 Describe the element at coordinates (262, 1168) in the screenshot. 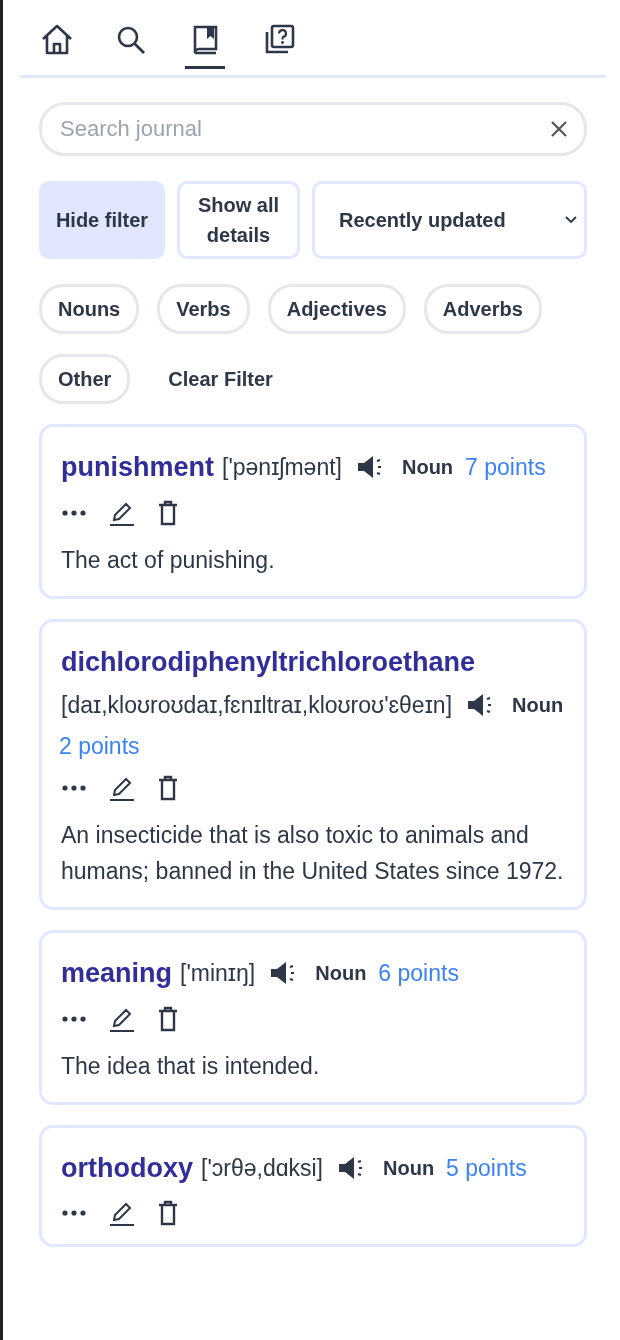

I see `phonetic-text: ['ɔrθə,dɑksi]` at that location.